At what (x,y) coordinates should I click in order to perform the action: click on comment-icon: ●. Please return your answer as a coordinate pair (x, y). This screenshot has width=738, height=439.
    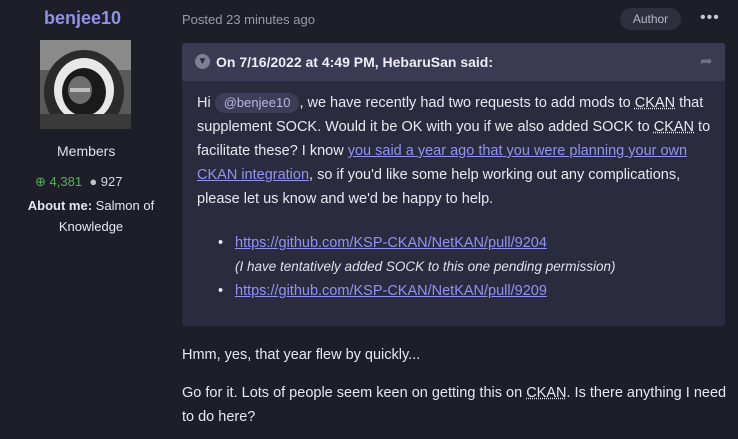
    Looking at the image, I should click on (93, 181).